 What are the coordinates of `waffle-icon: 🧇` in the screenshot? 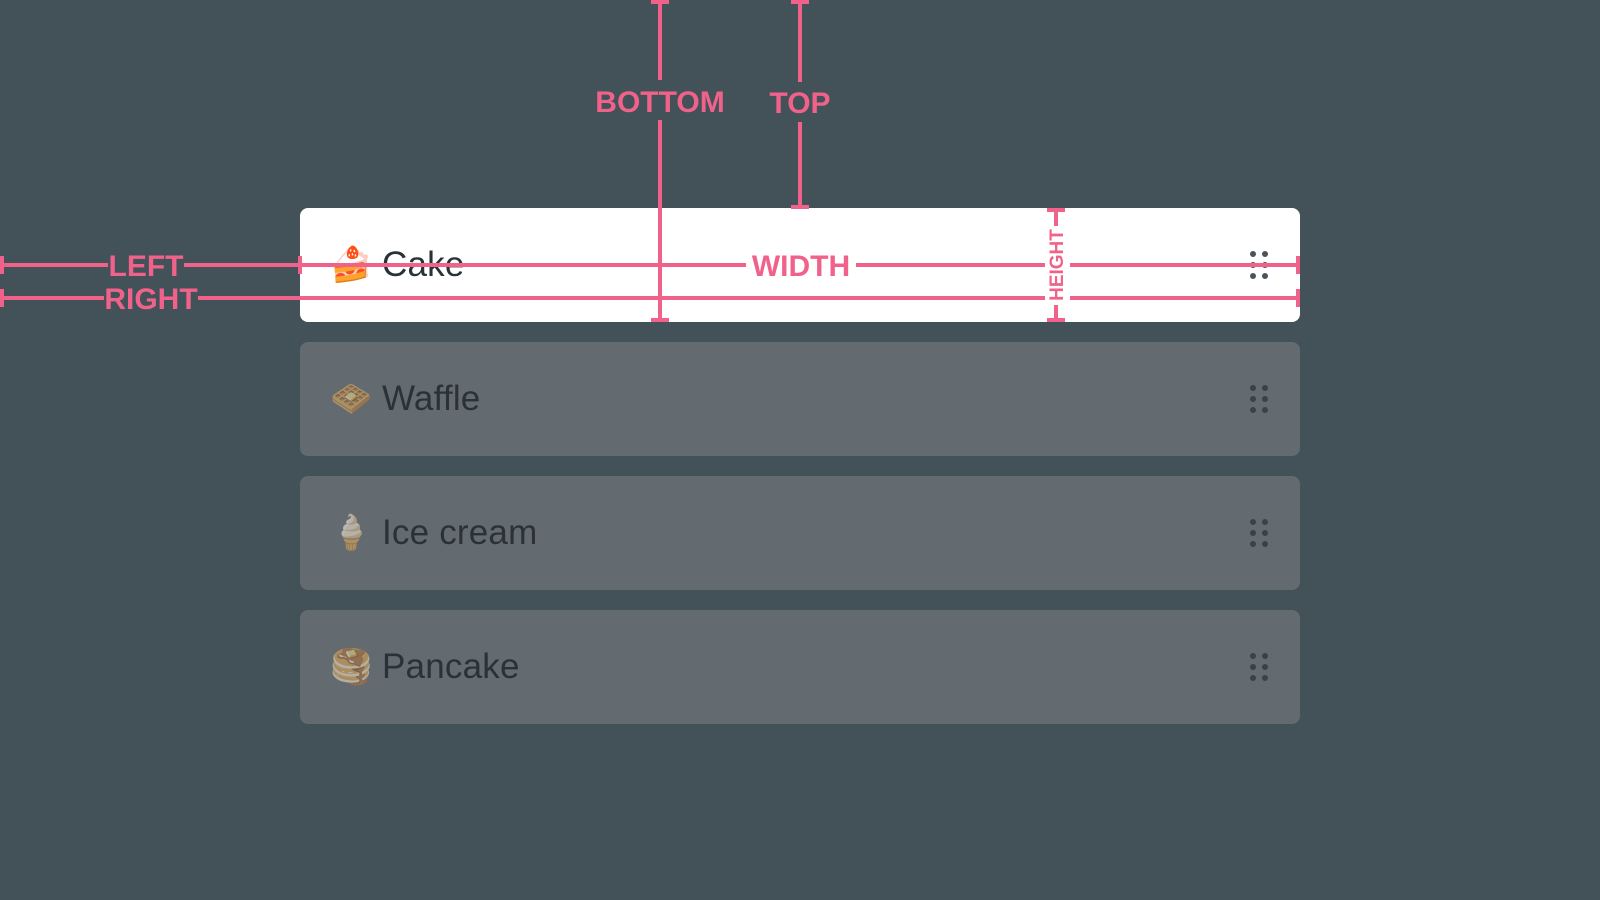 It's located at (351, 399).